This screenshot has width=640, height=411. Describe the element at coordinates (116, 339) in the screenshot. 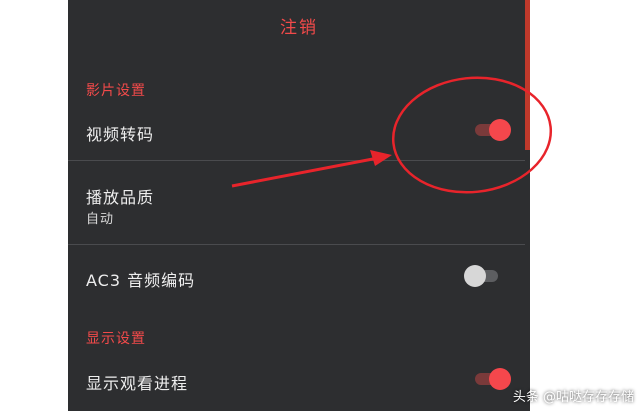

I see `section-title-display: 显示设置` at that location.